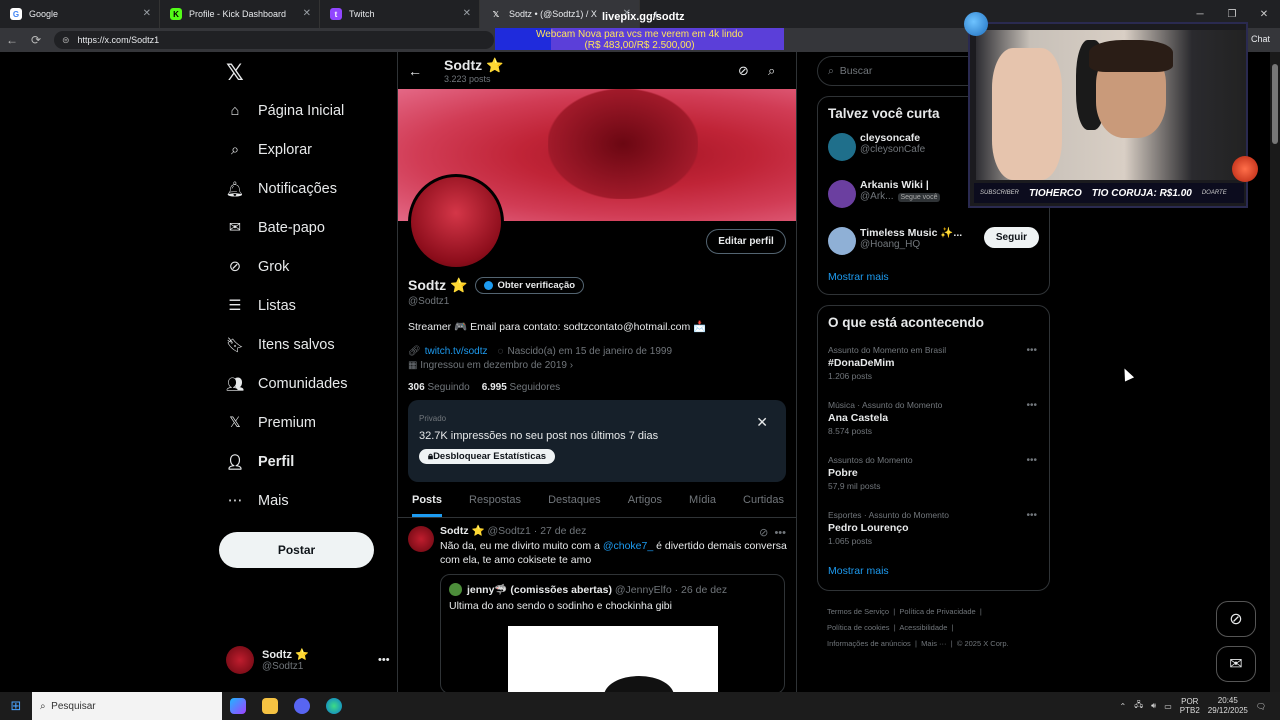  I want to click on x-logo-icon: 𝕏, so click(235, 73).